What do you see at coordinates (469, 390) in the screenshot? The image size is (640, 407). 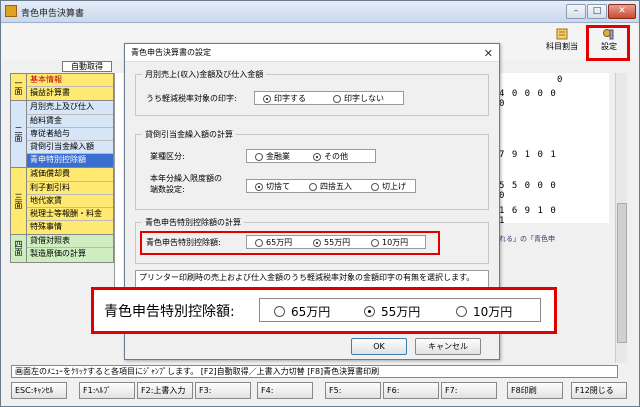 I see `fkey-f7: F7:` at bounding box center [469, 390].